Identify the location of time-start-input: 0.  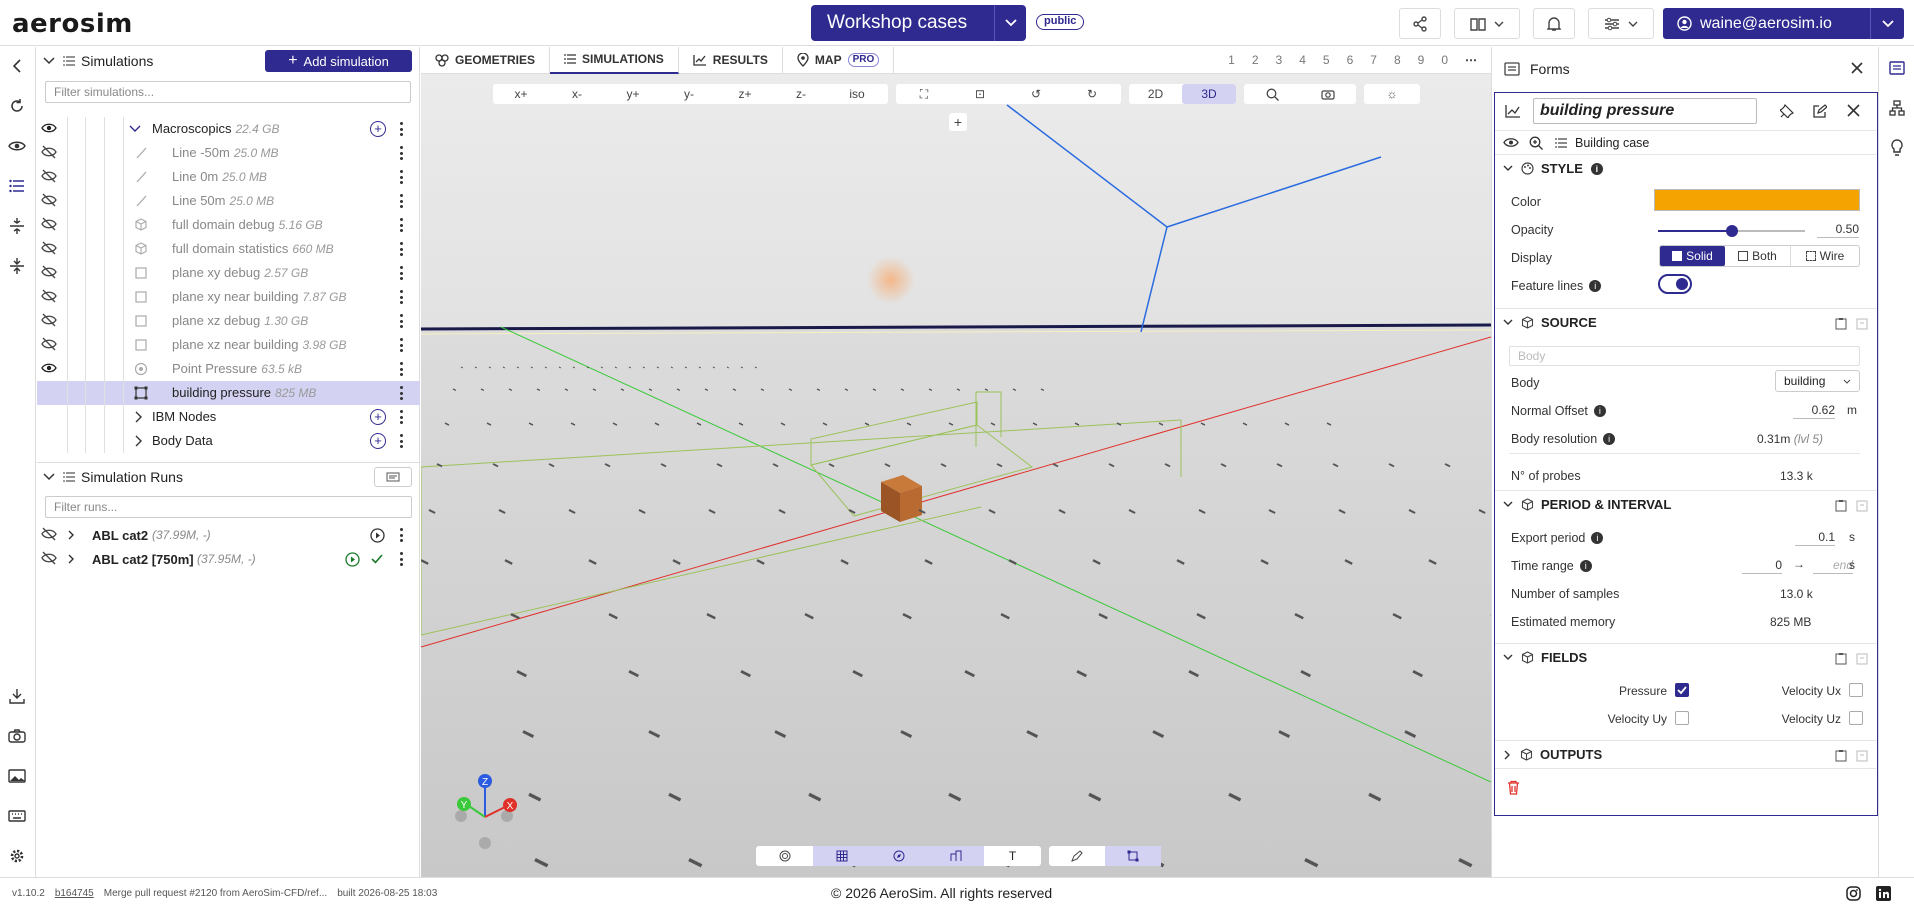
(1762, 566).